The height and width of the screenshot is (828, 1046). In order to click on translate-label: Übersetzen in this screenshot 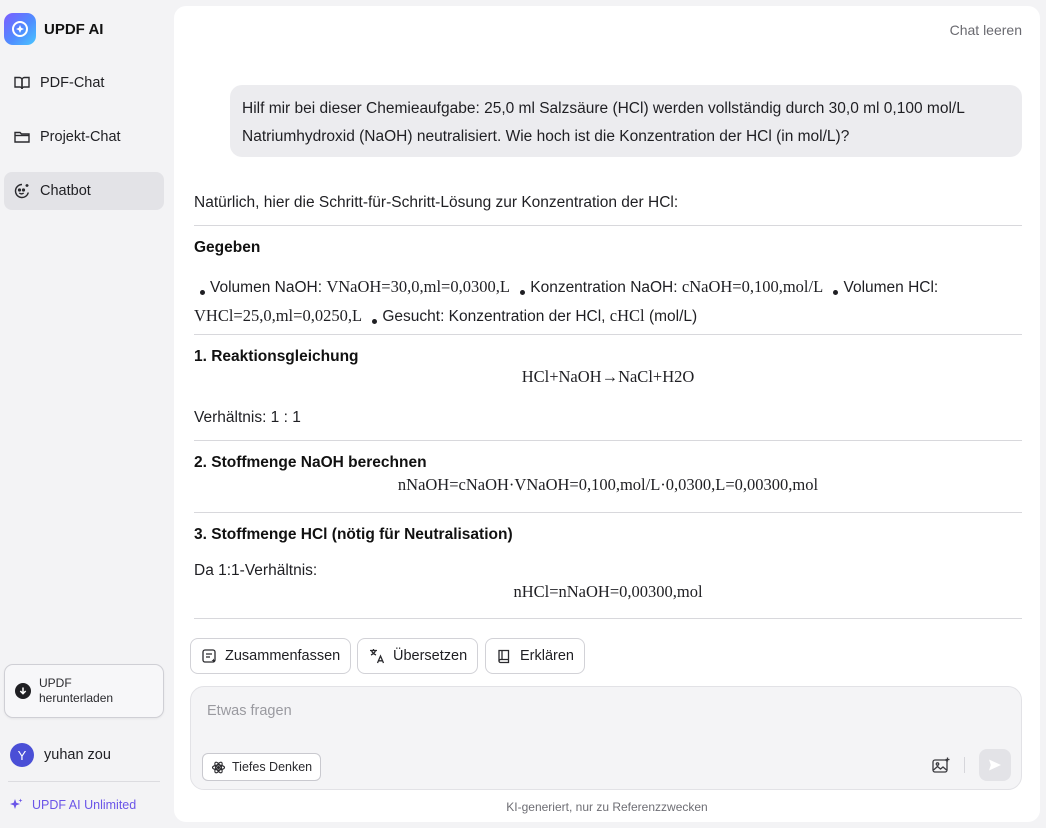, I will do `click(430, 656)`.